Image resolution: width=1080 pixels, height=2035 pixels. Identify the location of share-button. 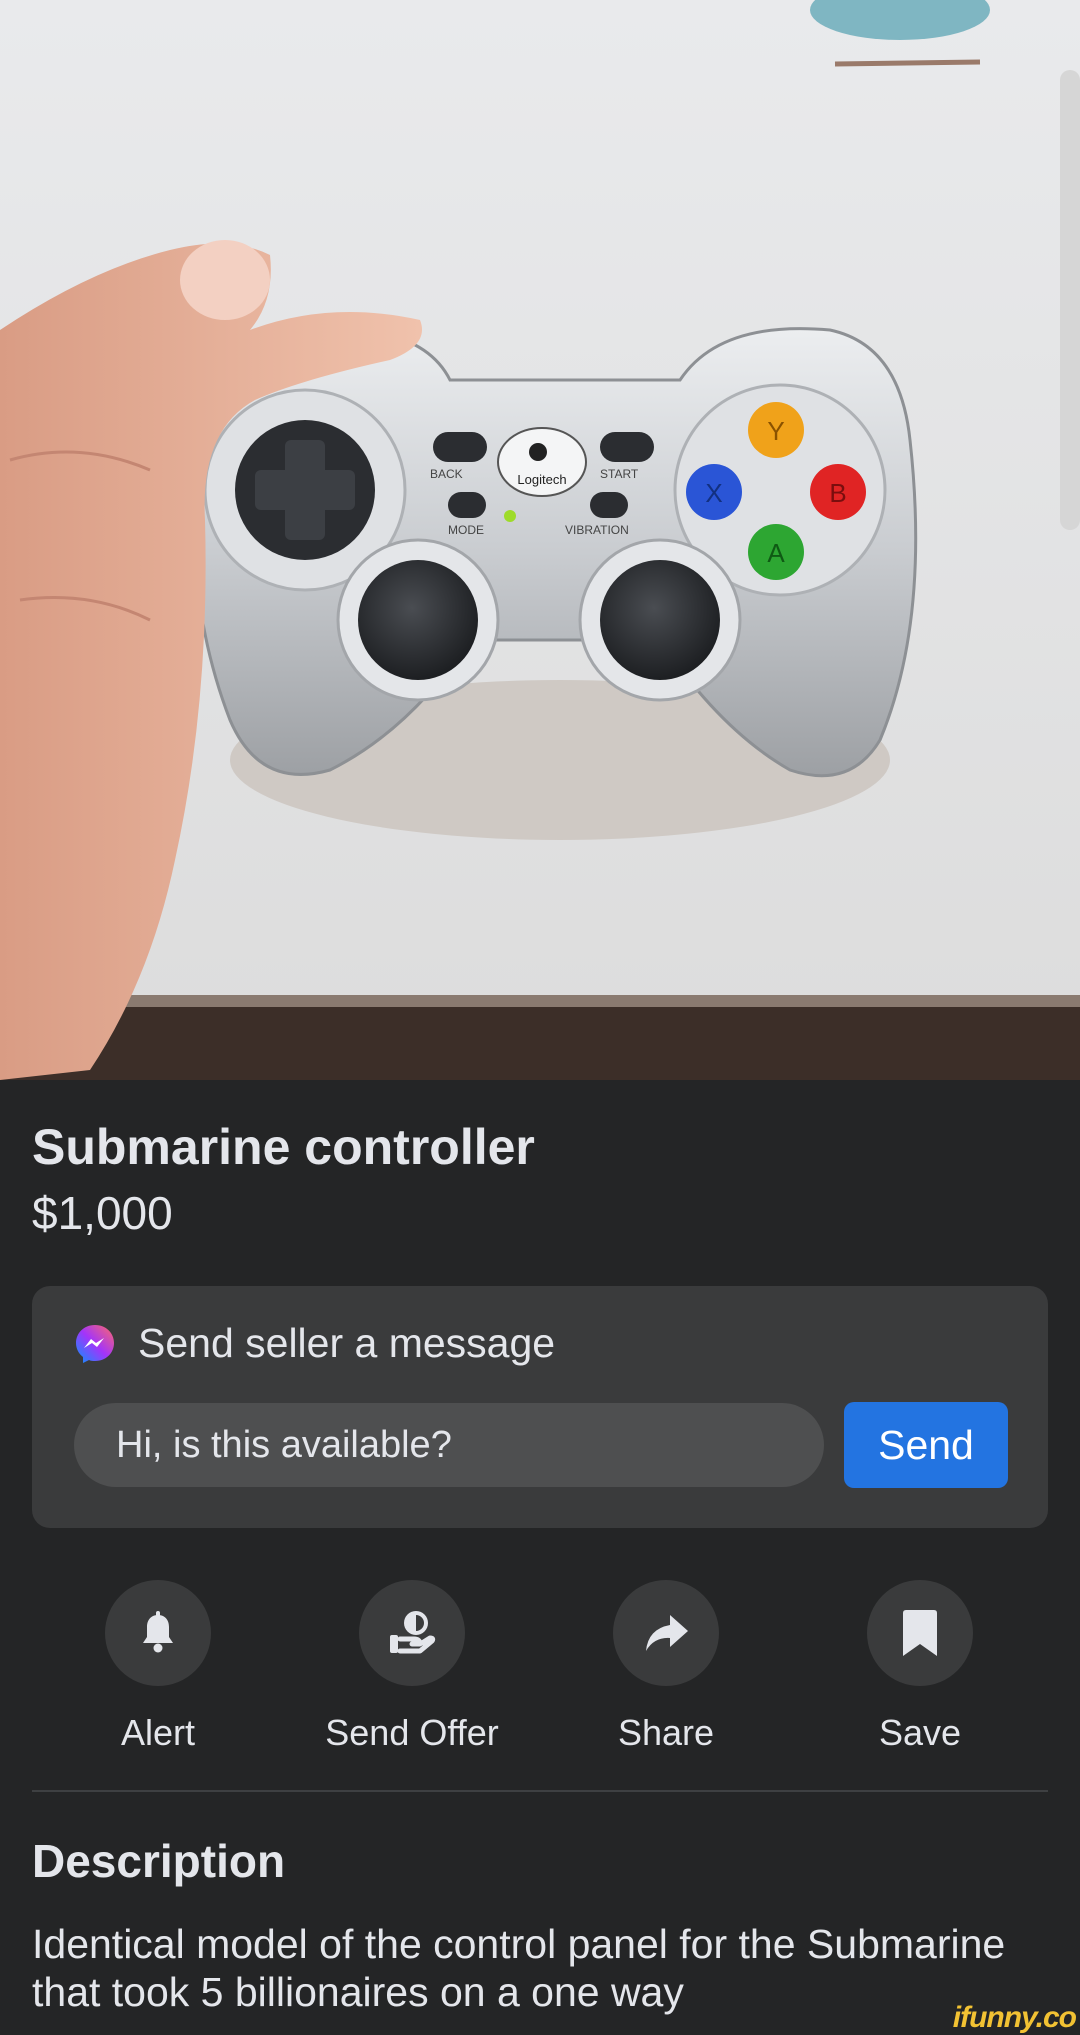
(666, 1633).